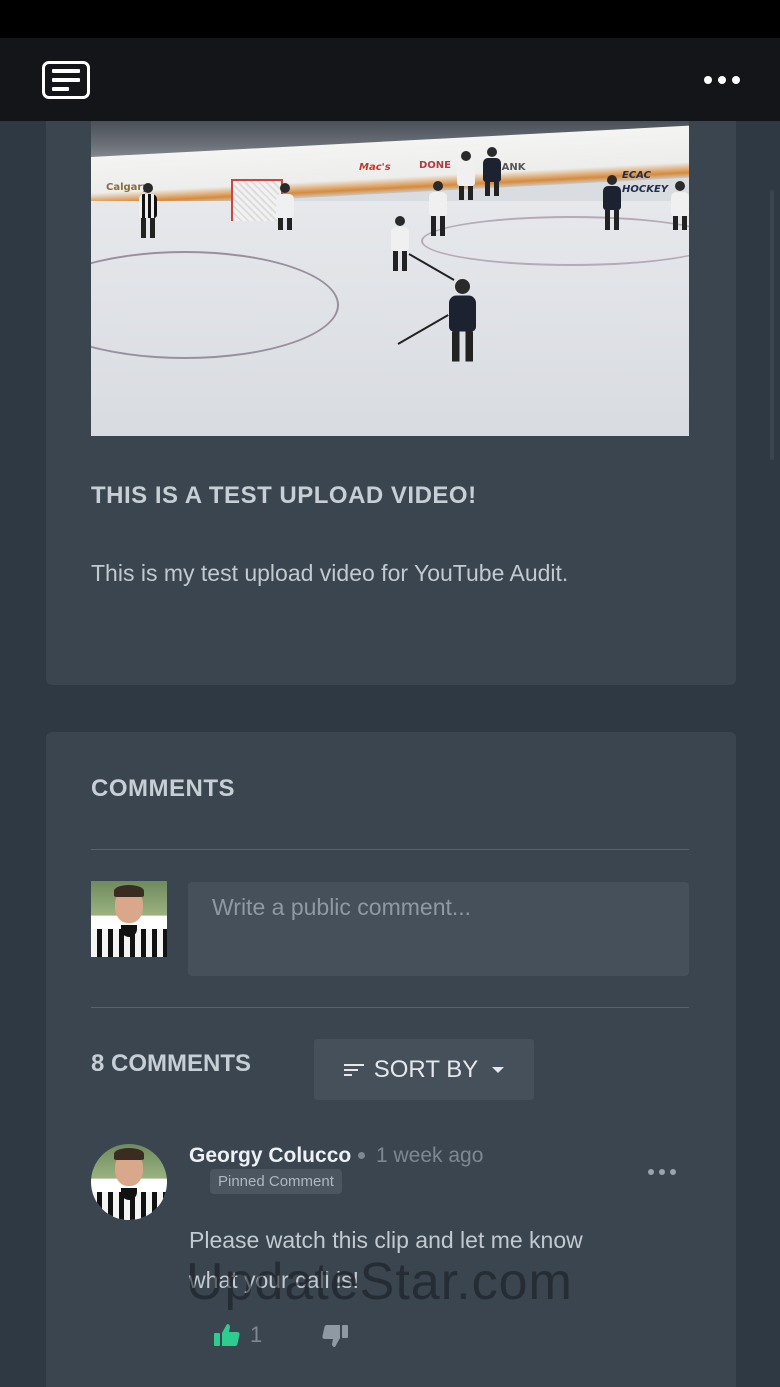  Describe the element at coordinates (375, 167) in the screenshot. I see `ad-text: Mac's` at that location.